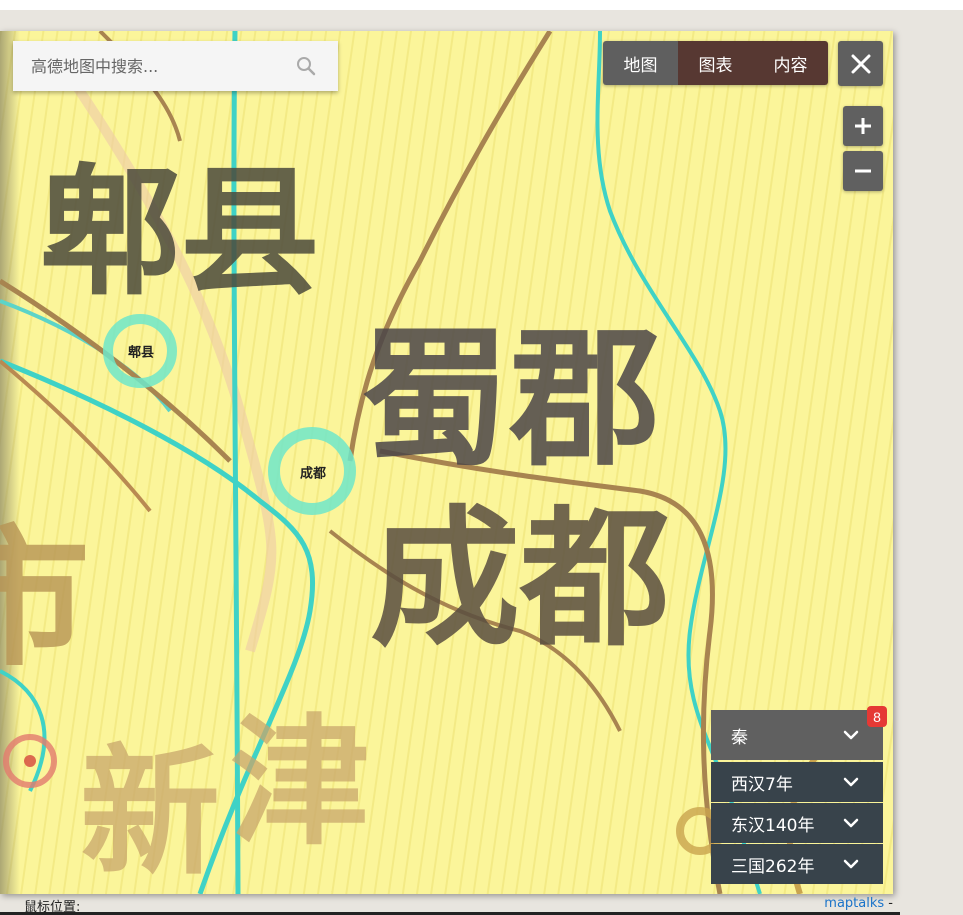 This screenshot has height=915, width=963. Describe the element at coordinates (180, 233) in the screenshot. I see `region-label: 郫县` at that location.